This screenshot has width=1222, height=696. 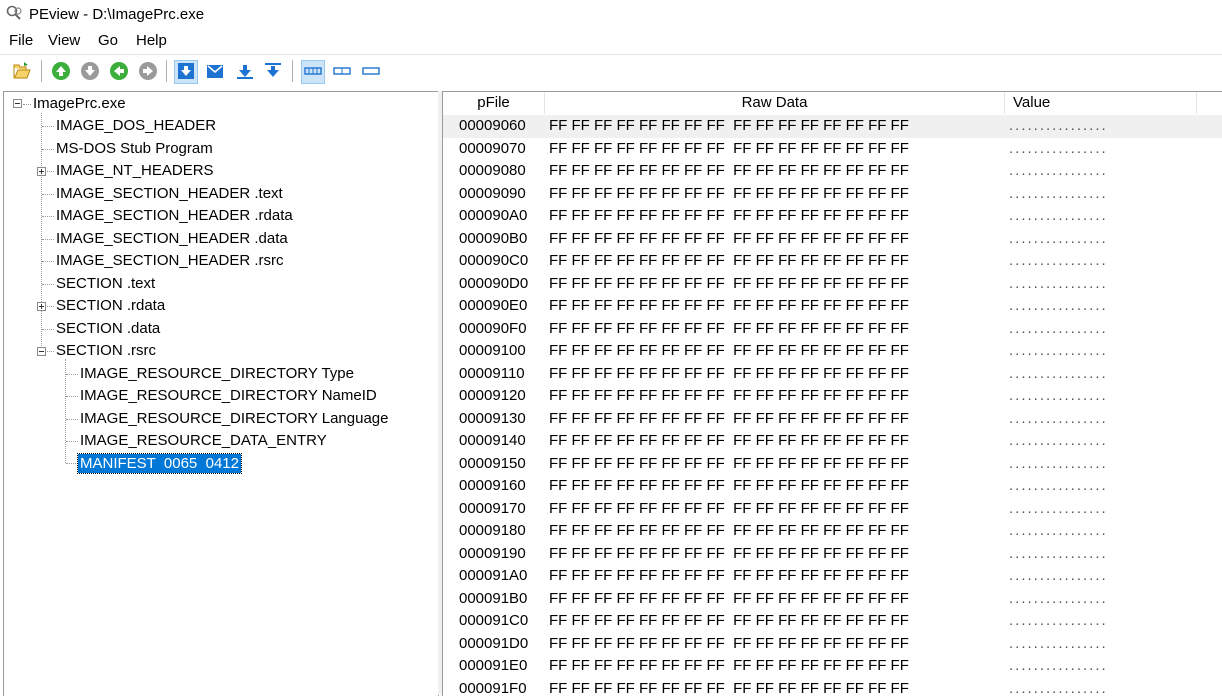 I want to click on tree-item-nt-headers: IMAGE_NT_HEADERS, so click(x=135, y=170).